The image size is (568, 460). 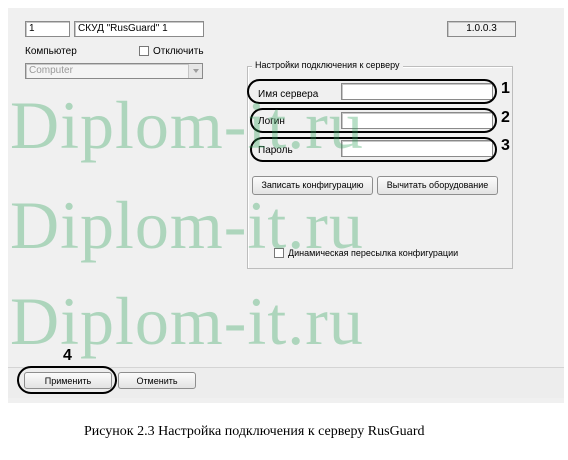 What do you see at coordinates (187, 225) in the screenshot?
I see `watermark-2: Diplom-it.ru` at bounding box center [187, 225].